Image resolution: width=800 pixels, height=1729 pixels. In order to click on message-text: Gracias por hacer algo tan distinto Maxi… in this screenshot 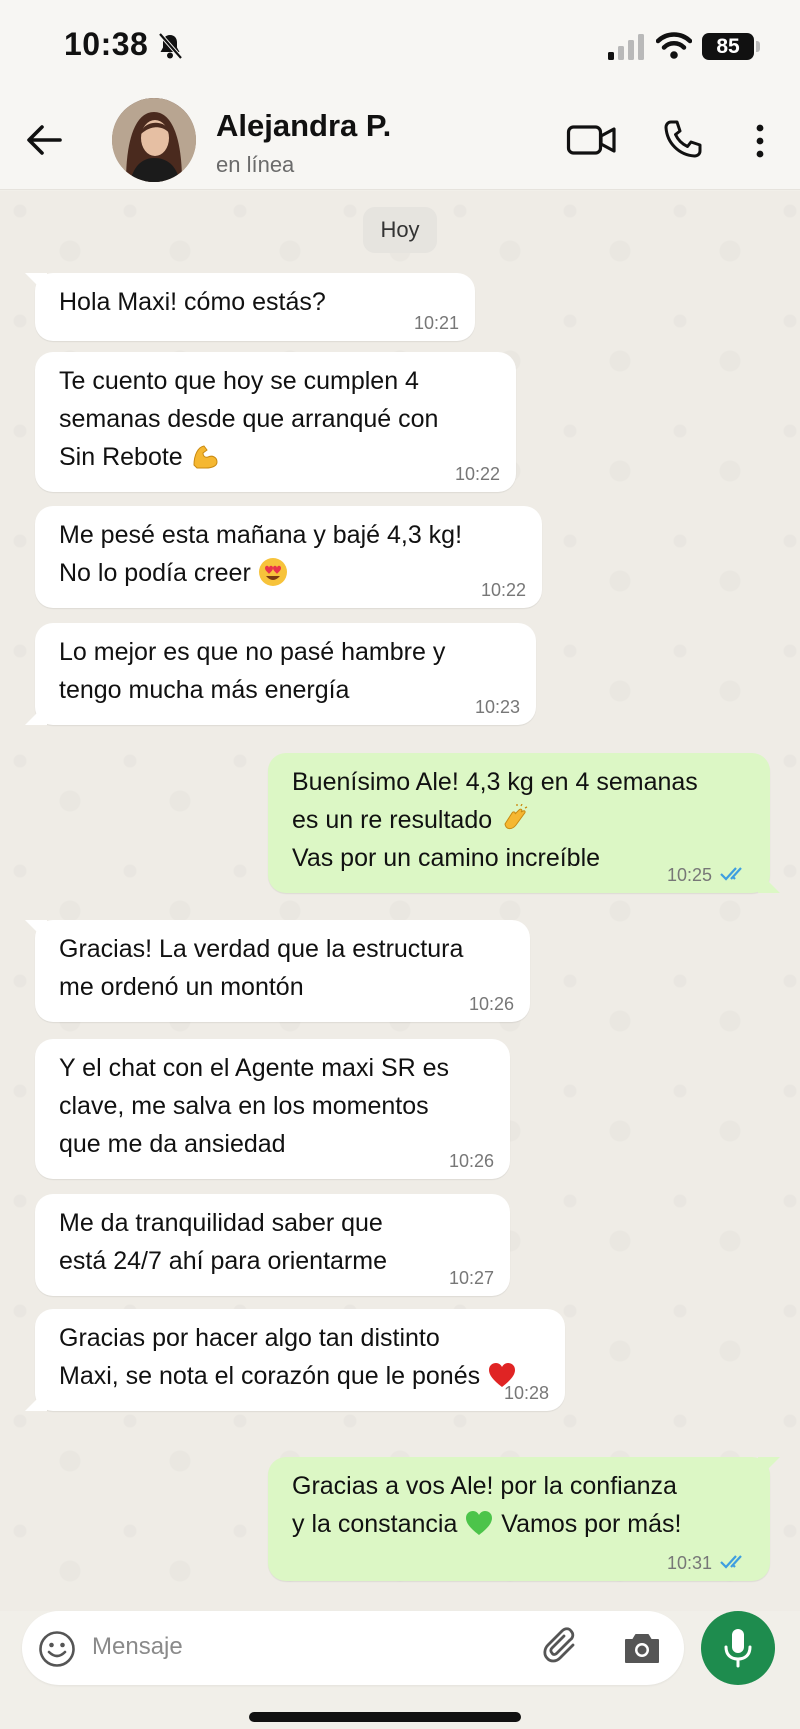, I will do `click(300, 1357)`.